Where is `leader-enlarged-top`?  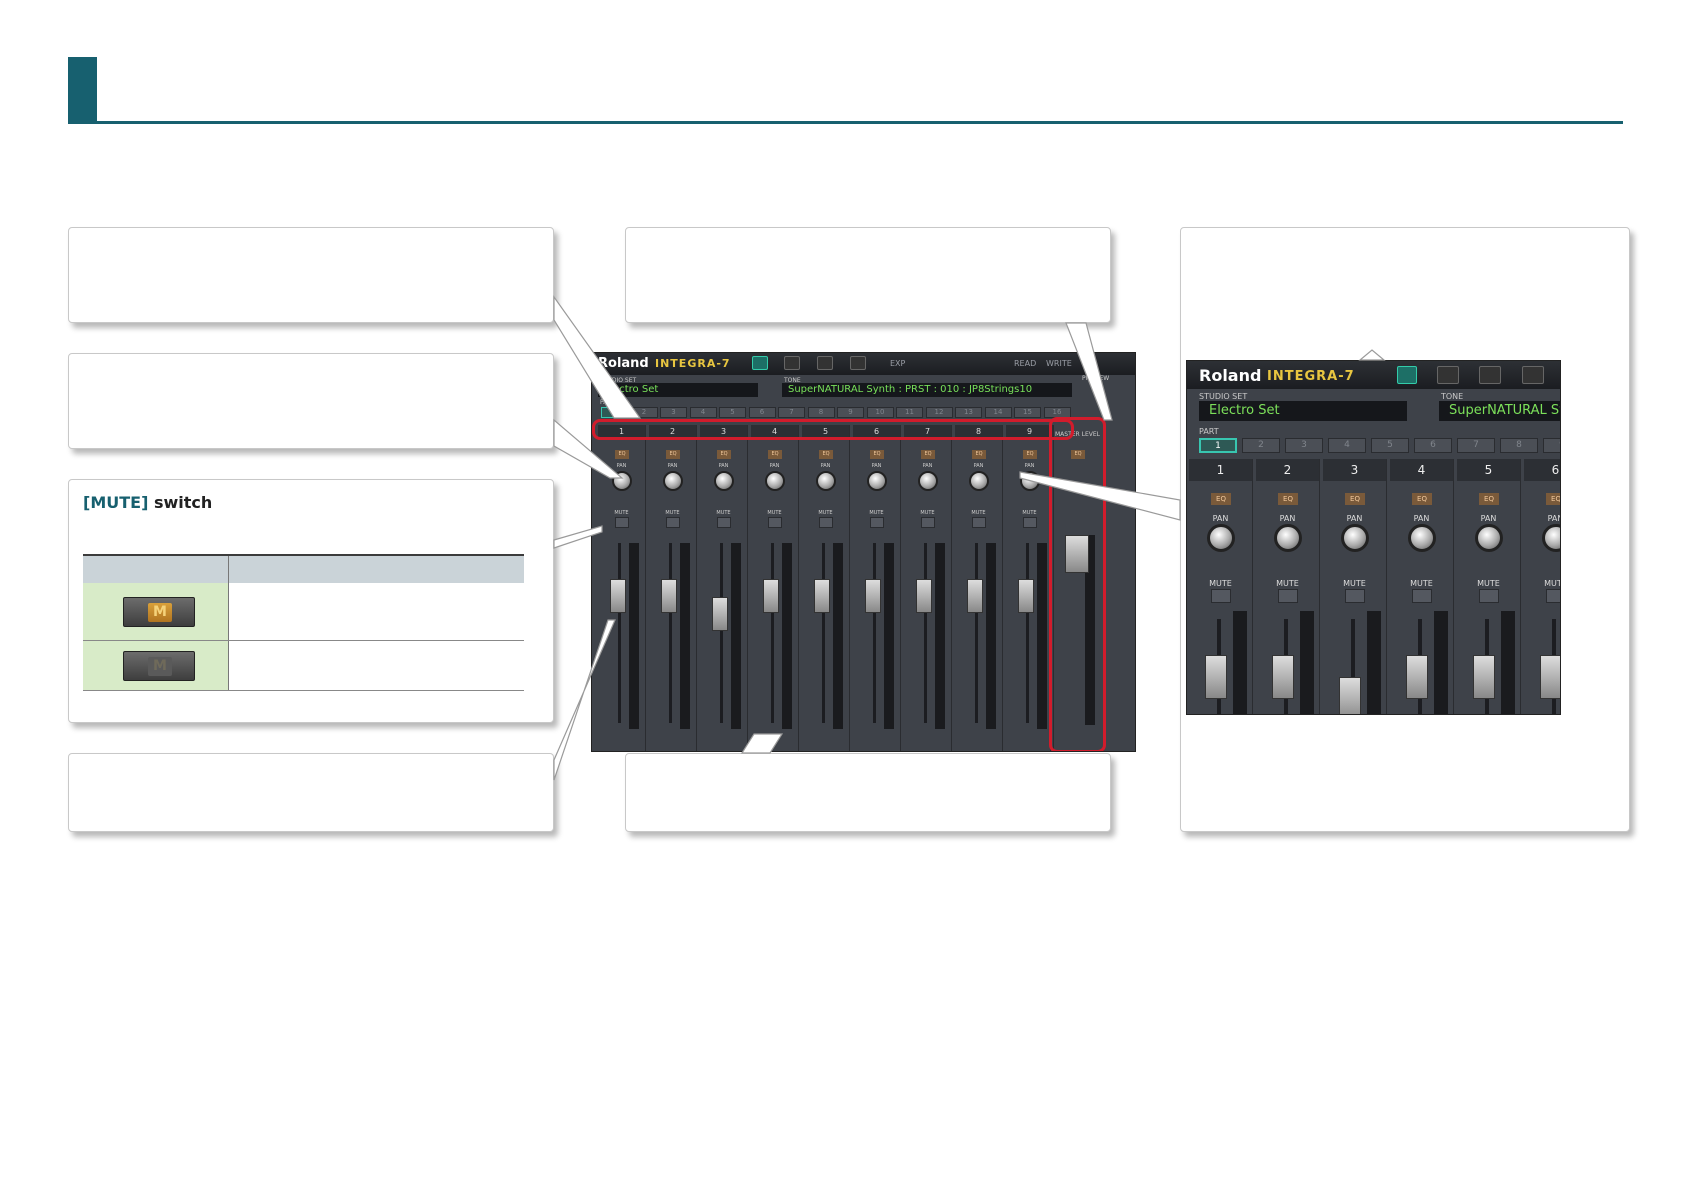 leader-enlarged-top is located at coordinates (1372, 355).